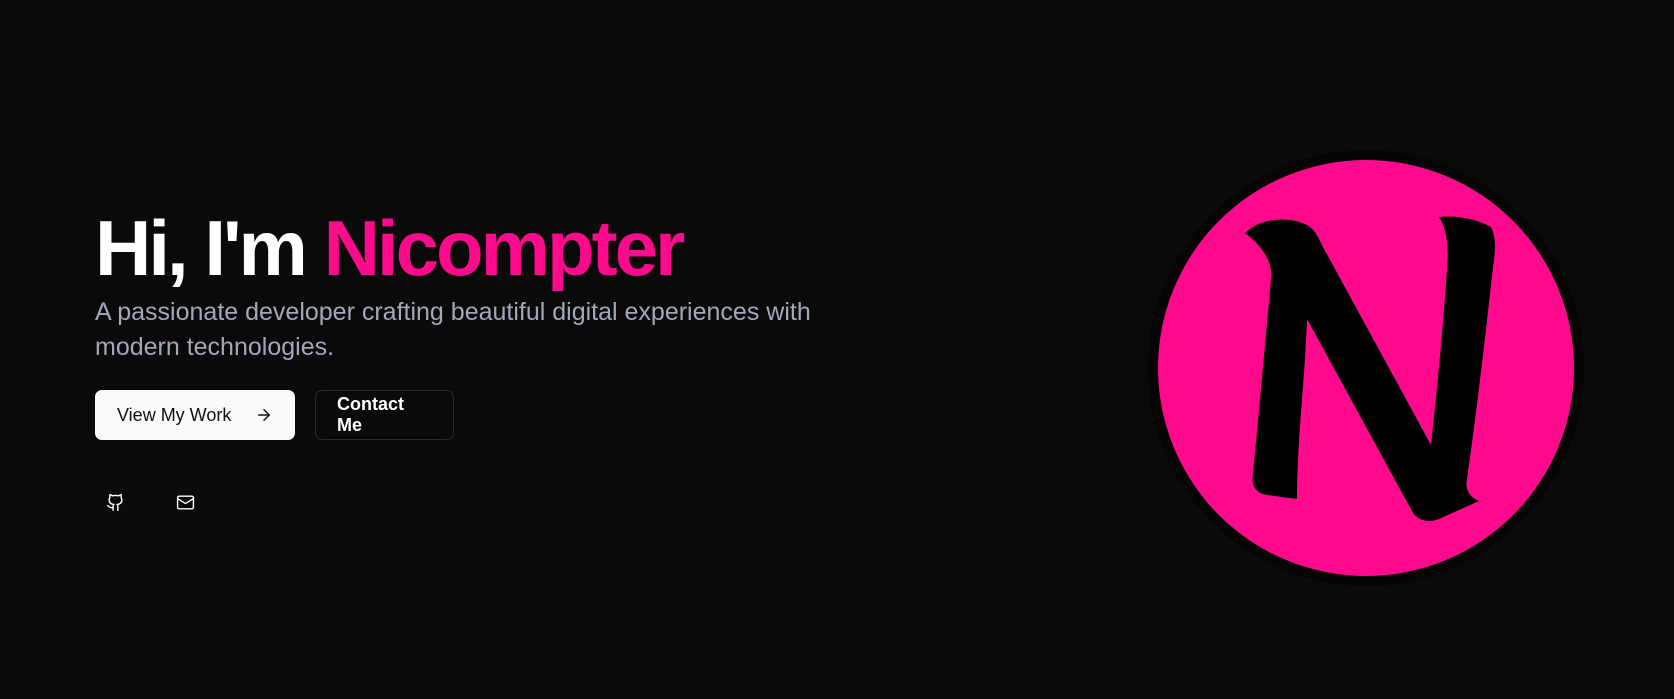  I want to click on name-text: Nicompter, so click(504, 248).